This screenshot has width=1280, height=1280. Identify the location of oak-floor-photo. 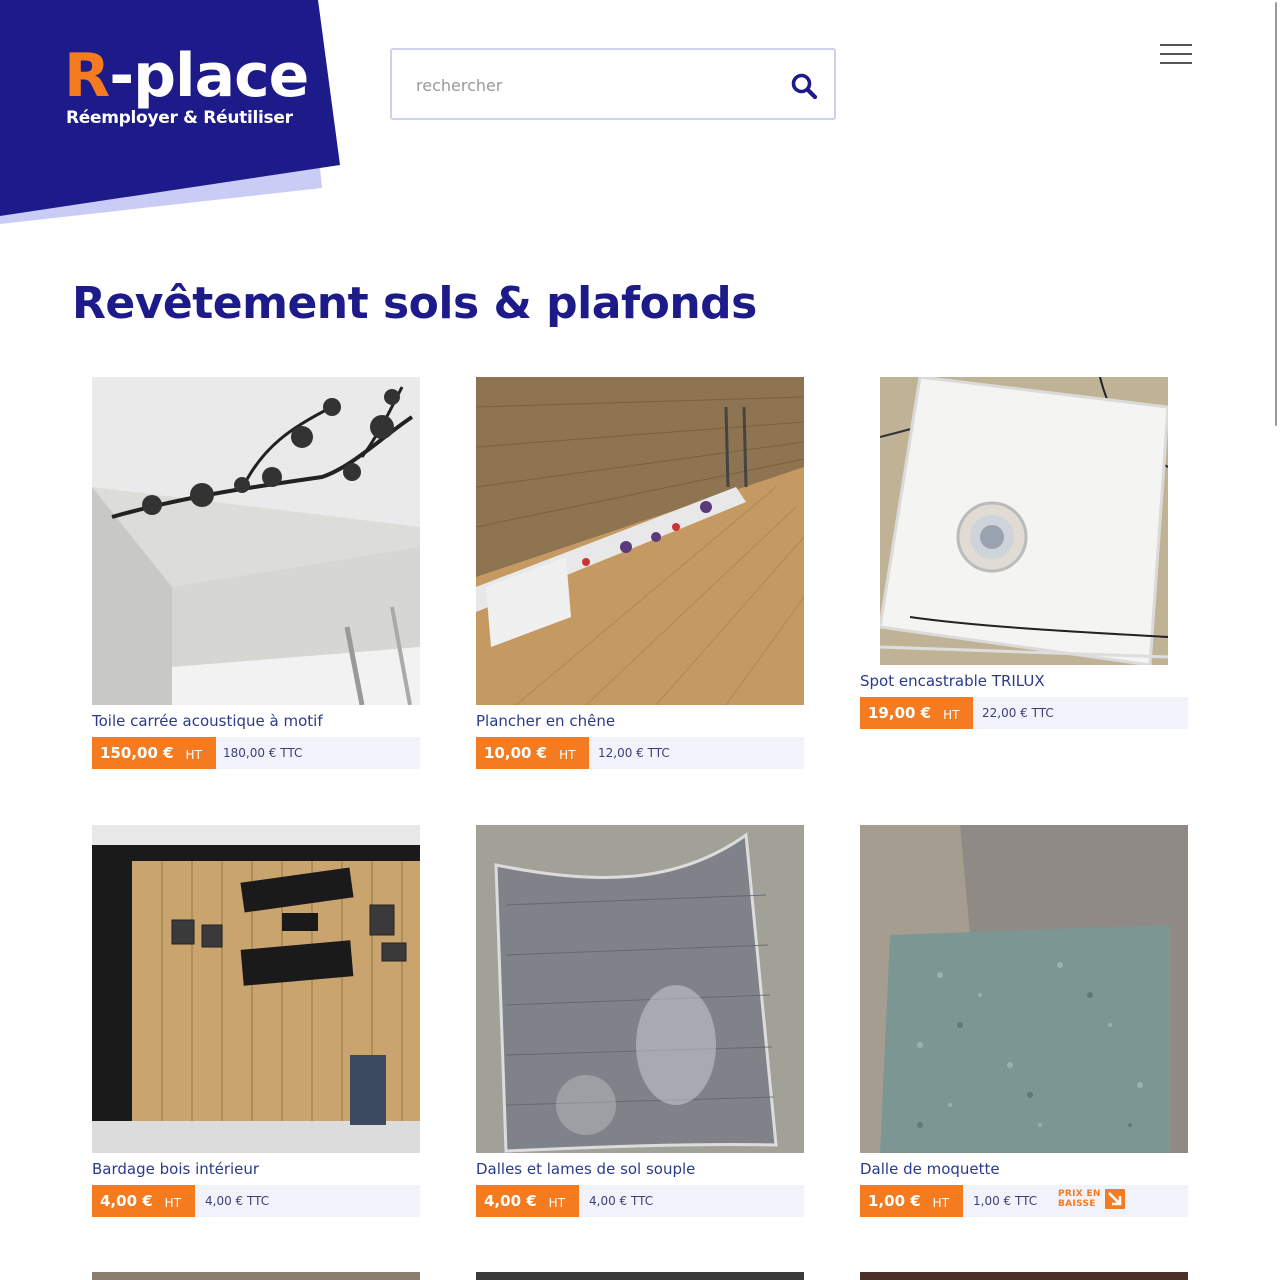
(640, 541).